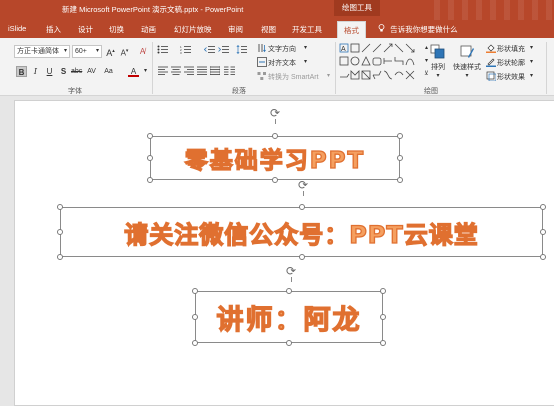 The image size is (554, 406). What do you see at coordinates (91, 71) in the screenshot?
I see `character-spacing-button: AV` at bounding box center [91, 71].